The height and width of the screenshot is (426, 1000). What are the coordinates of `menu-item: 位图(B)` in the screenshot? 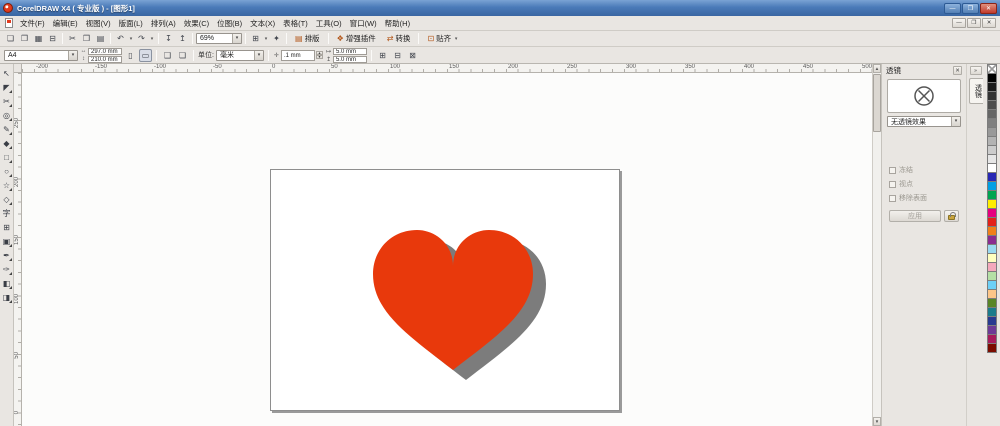 It's located at (229, 23).